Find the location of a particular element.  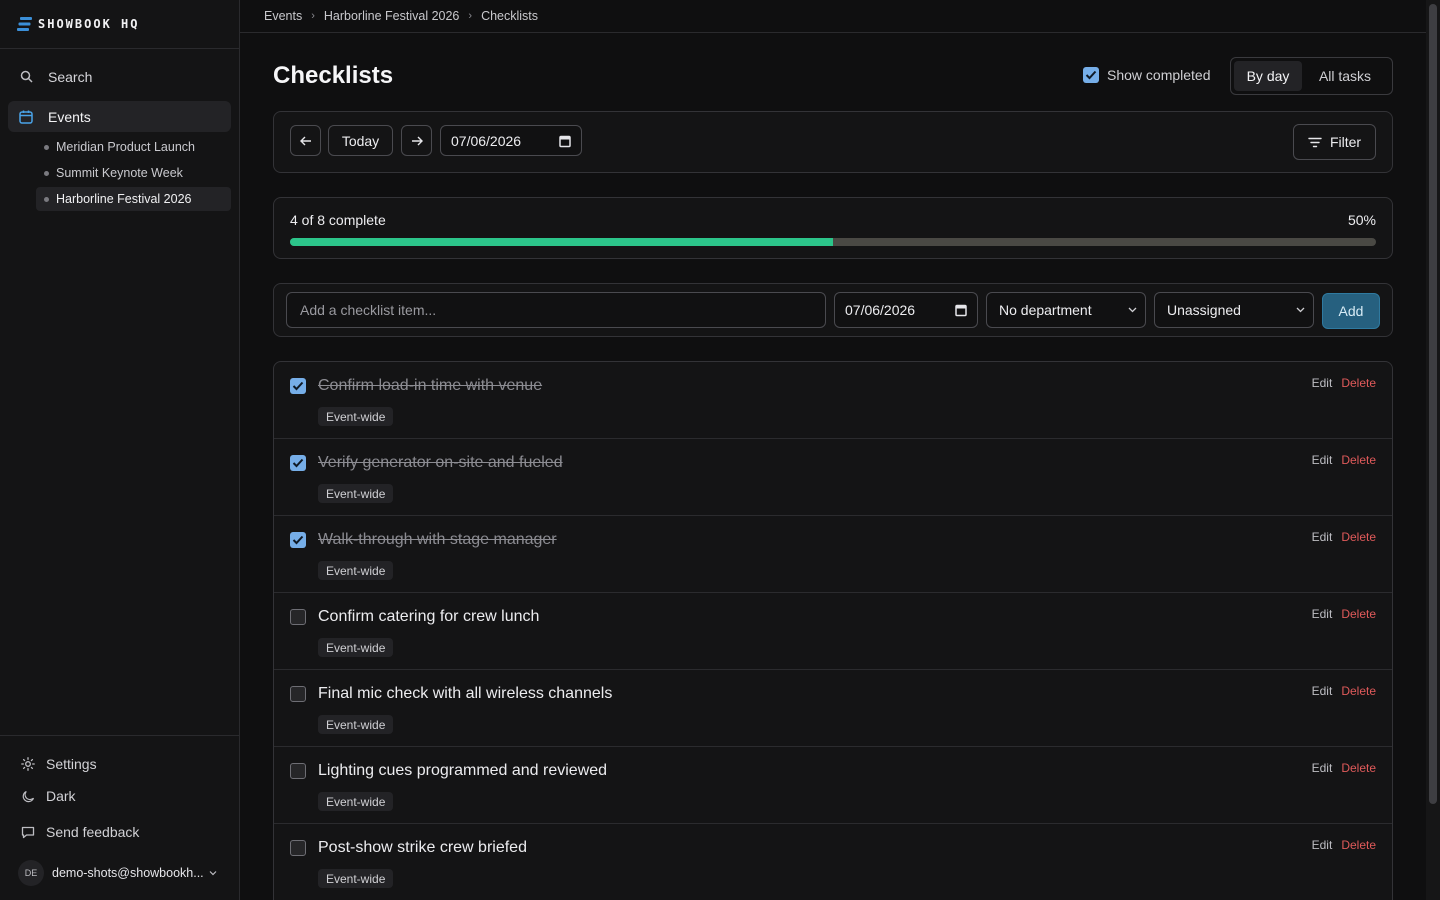

sidebar-event-summit: Summit Keynote Week is located at coordinates (133, 173).